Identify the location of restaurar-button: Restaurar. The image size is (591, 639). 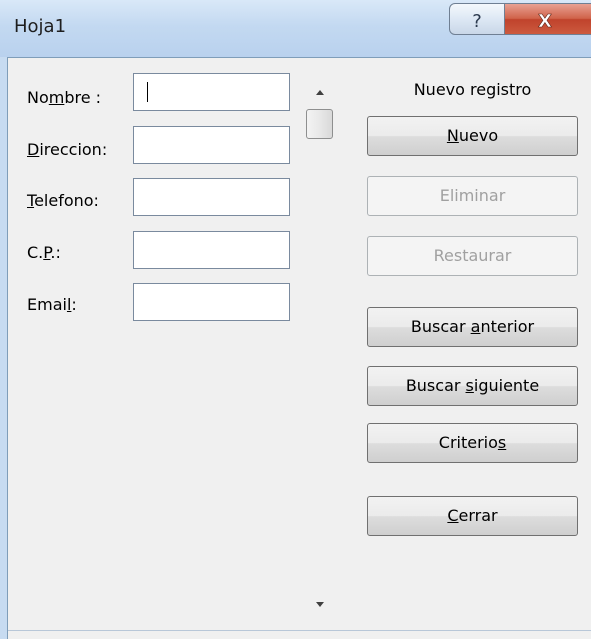
(472, 256).